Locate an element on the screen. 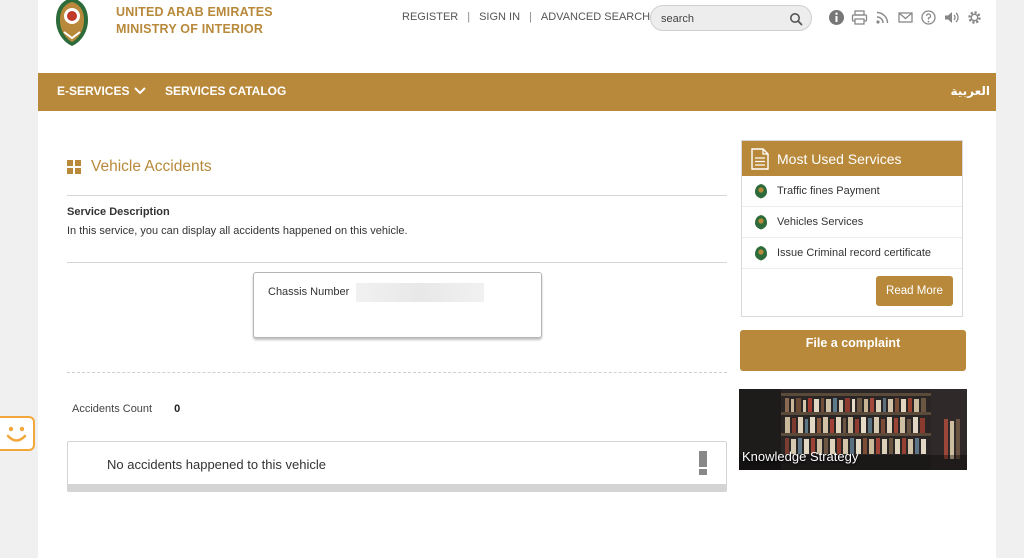 The width and height of the screenshot is (1024, 558). file-complaint-button: File a complaint is located at coordinates (853, 350).